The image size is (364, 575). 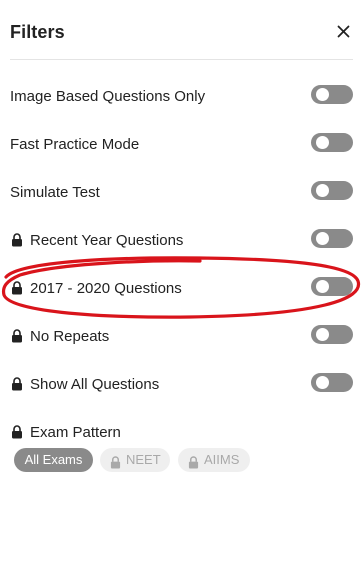 I want to click on exam-chip-all-exams: All Exams, so click(x=53, y=460).